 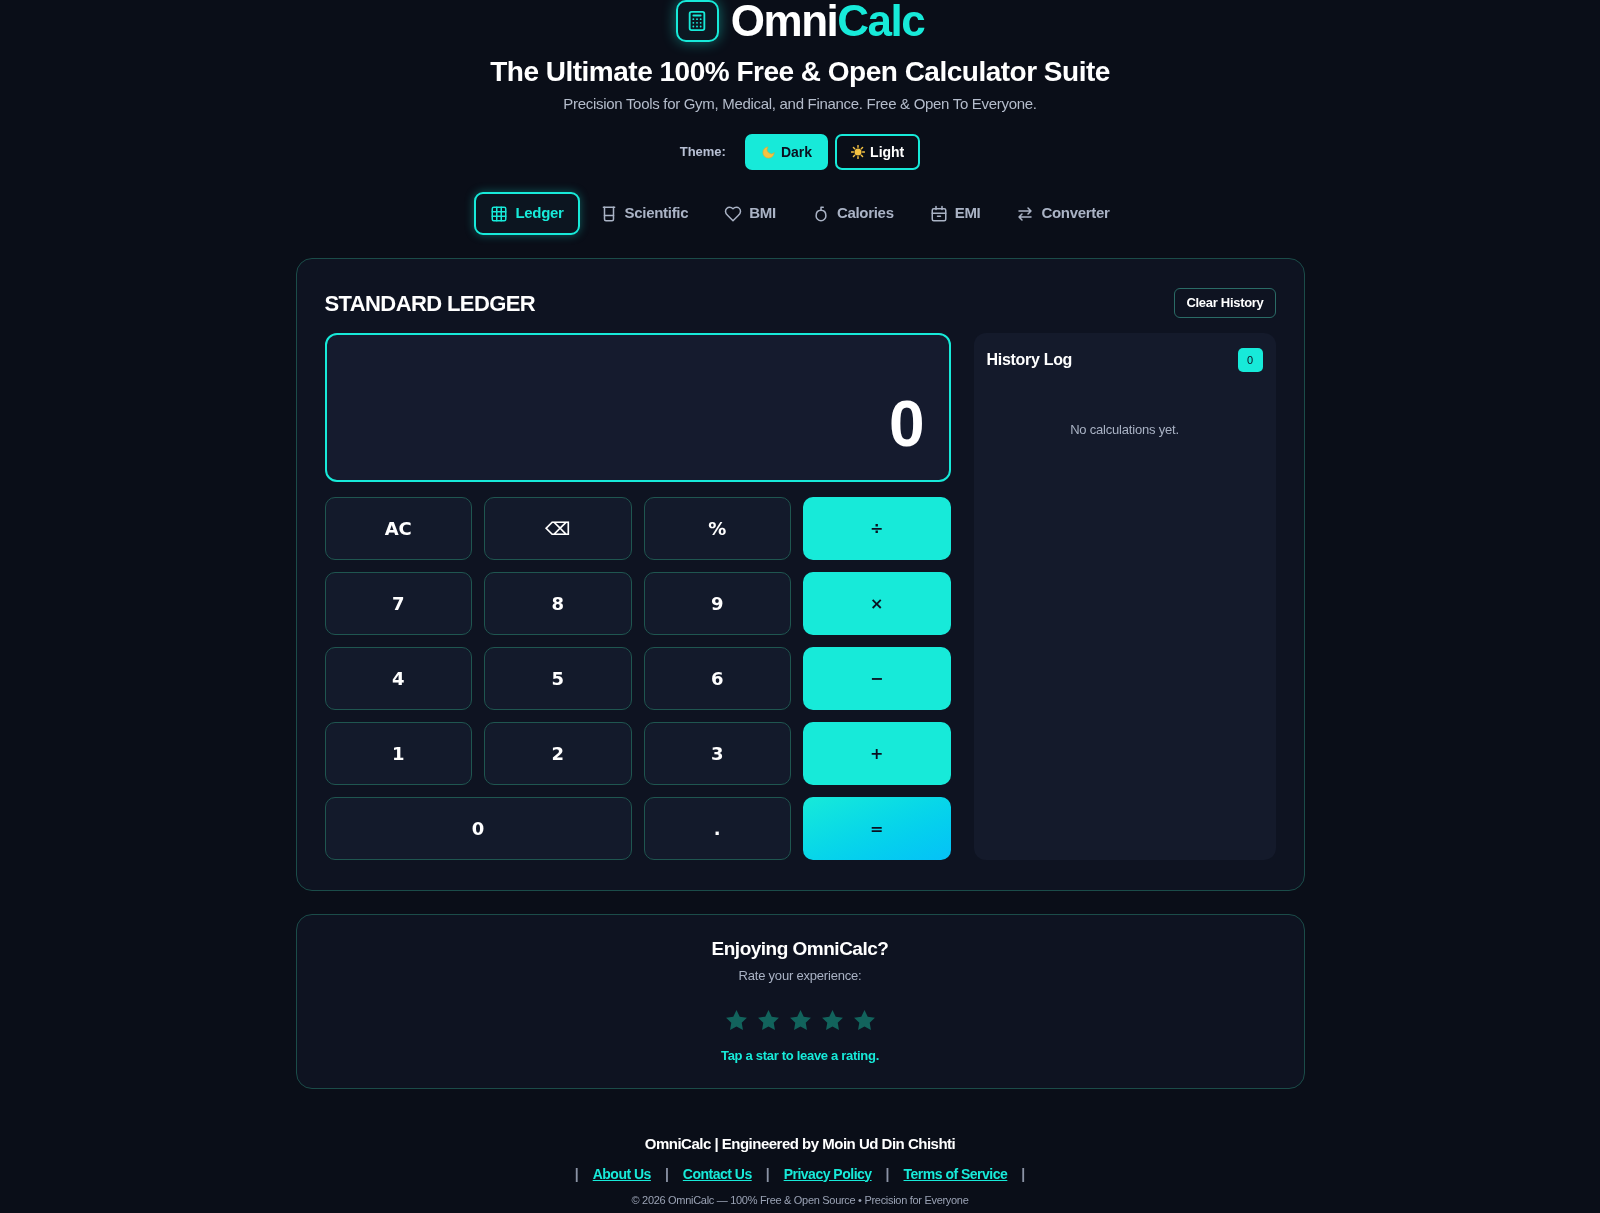 I want to click on footer-link: Terms of Service, so click(x=955, y=1174).